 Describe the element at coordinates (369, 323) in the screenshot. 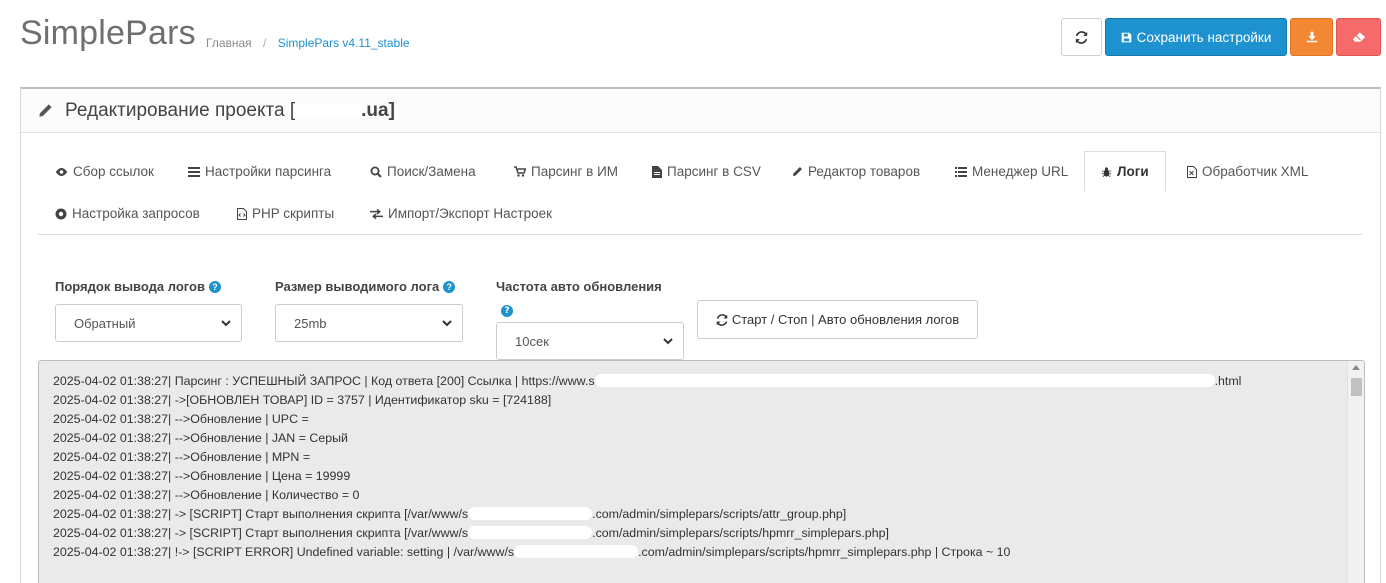

I see `log-size-select: 25mb` at that location.